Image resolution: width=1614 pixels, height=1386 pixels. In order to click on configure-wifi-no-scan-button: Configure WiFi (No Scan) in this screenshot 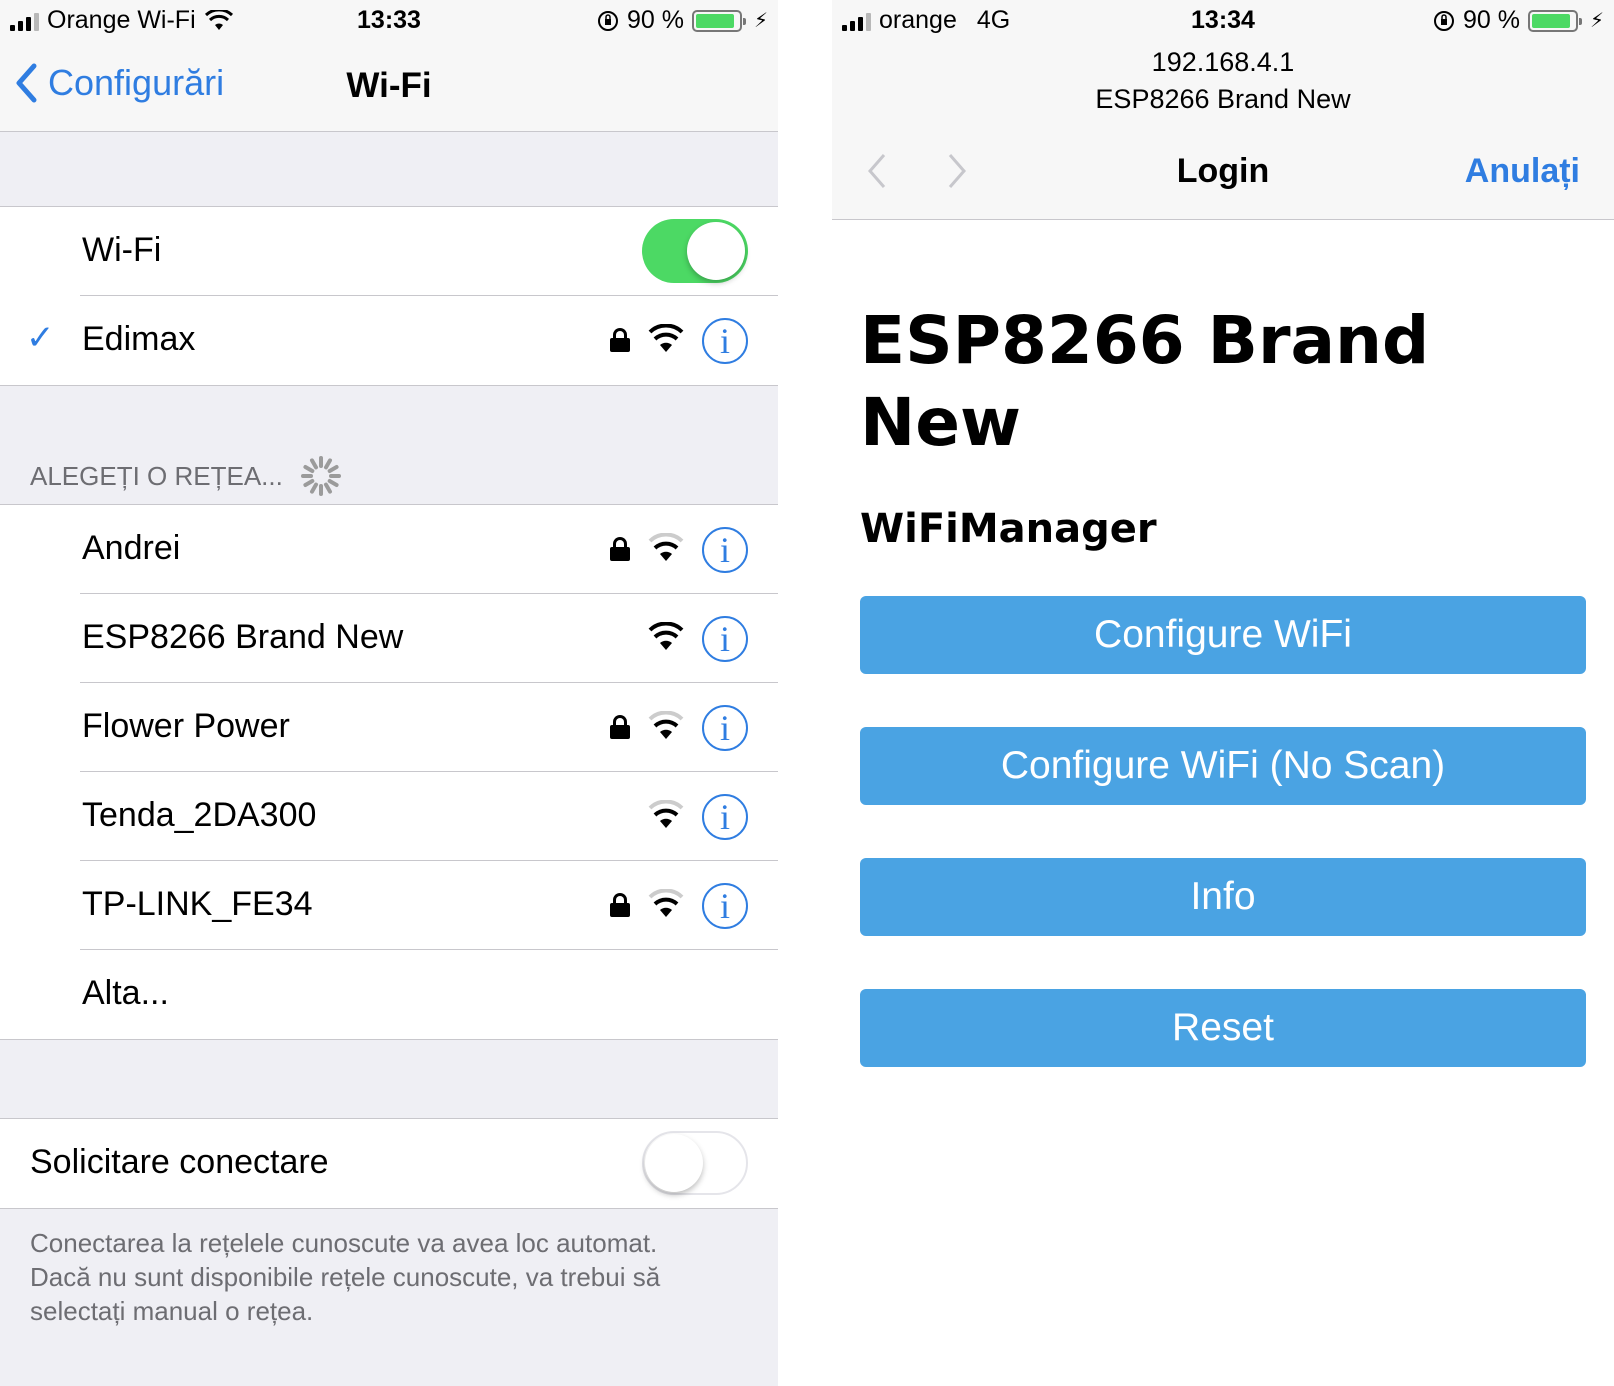, I will do `click(1223, 766)`.